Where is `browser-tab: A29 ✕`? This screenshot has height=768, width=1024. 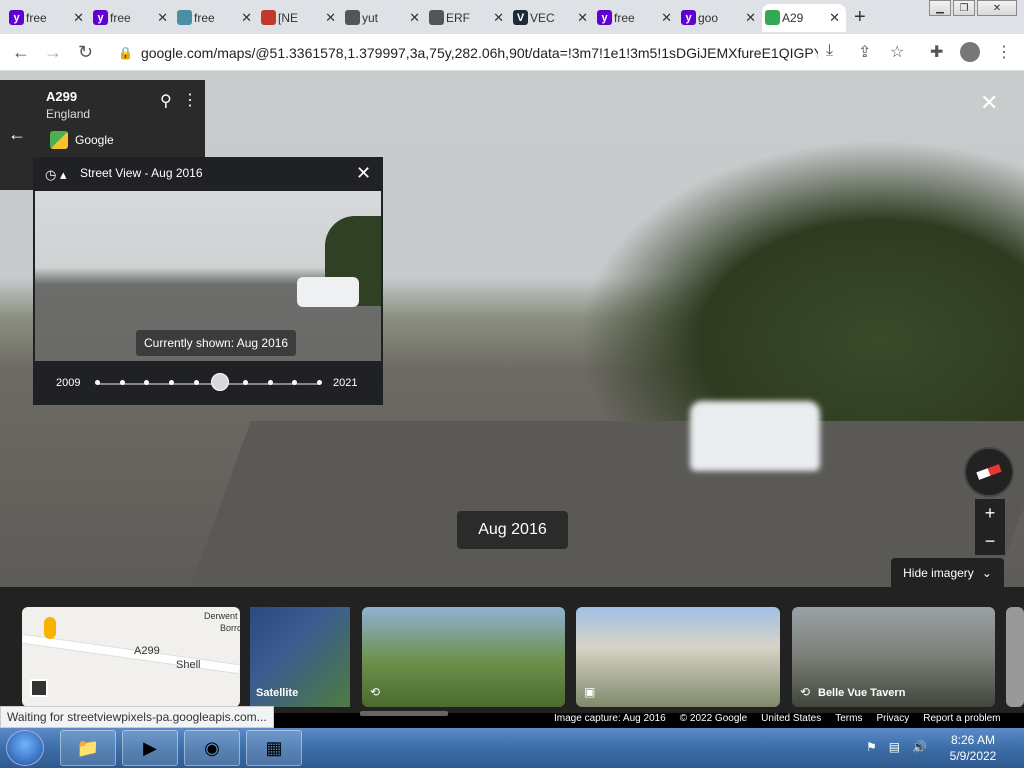 browser-tab: A29 ✕ is located at coordinates (804, 18).